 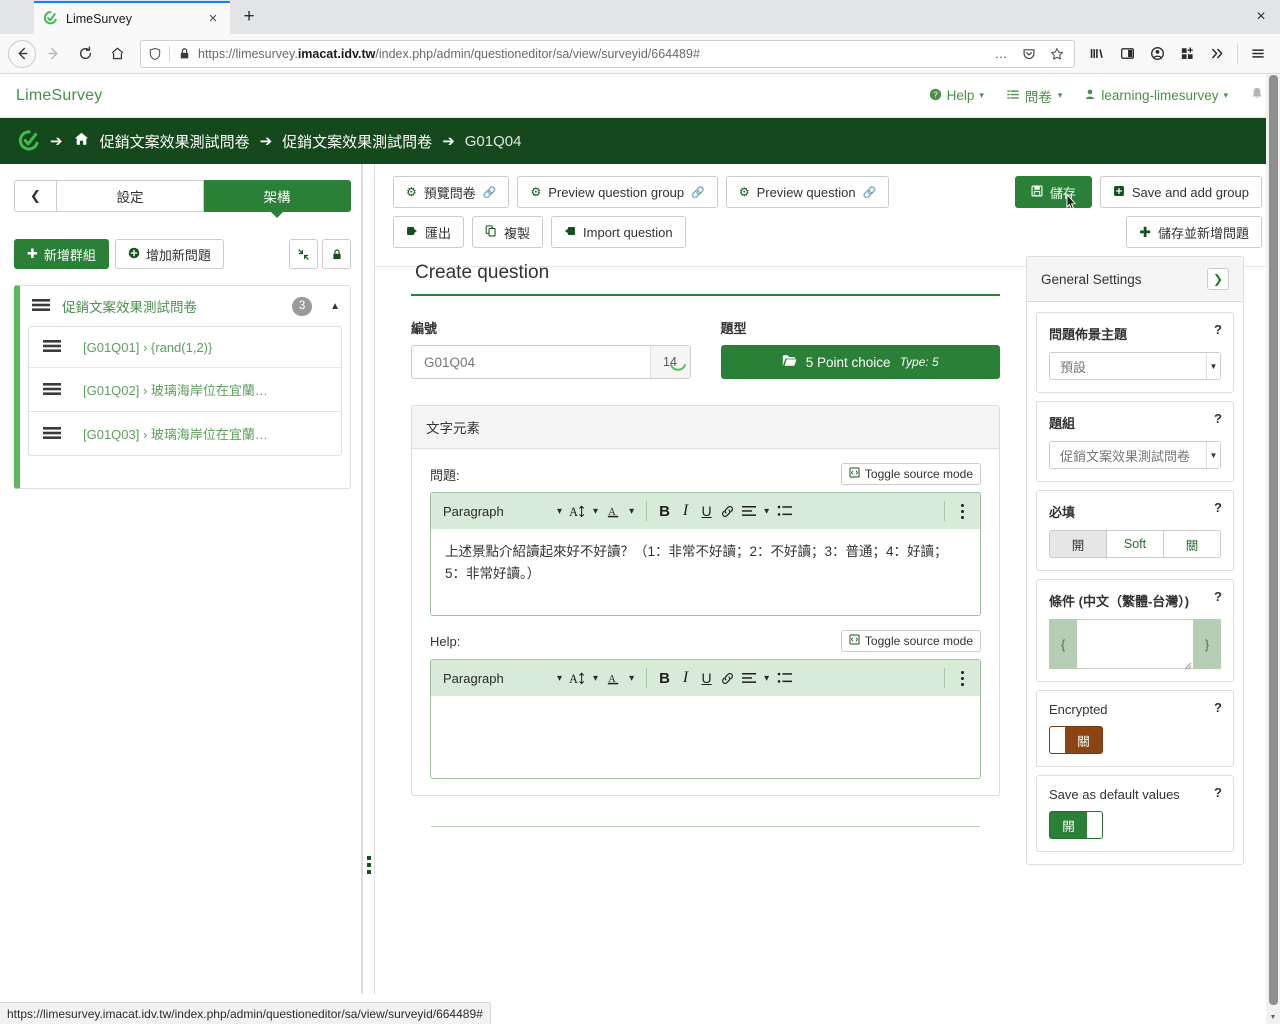 What do you see at coordinates (277, 199) in the screenshot?
I see `sidebar-tab-structure: 架構` at bounding box center [277, 199].